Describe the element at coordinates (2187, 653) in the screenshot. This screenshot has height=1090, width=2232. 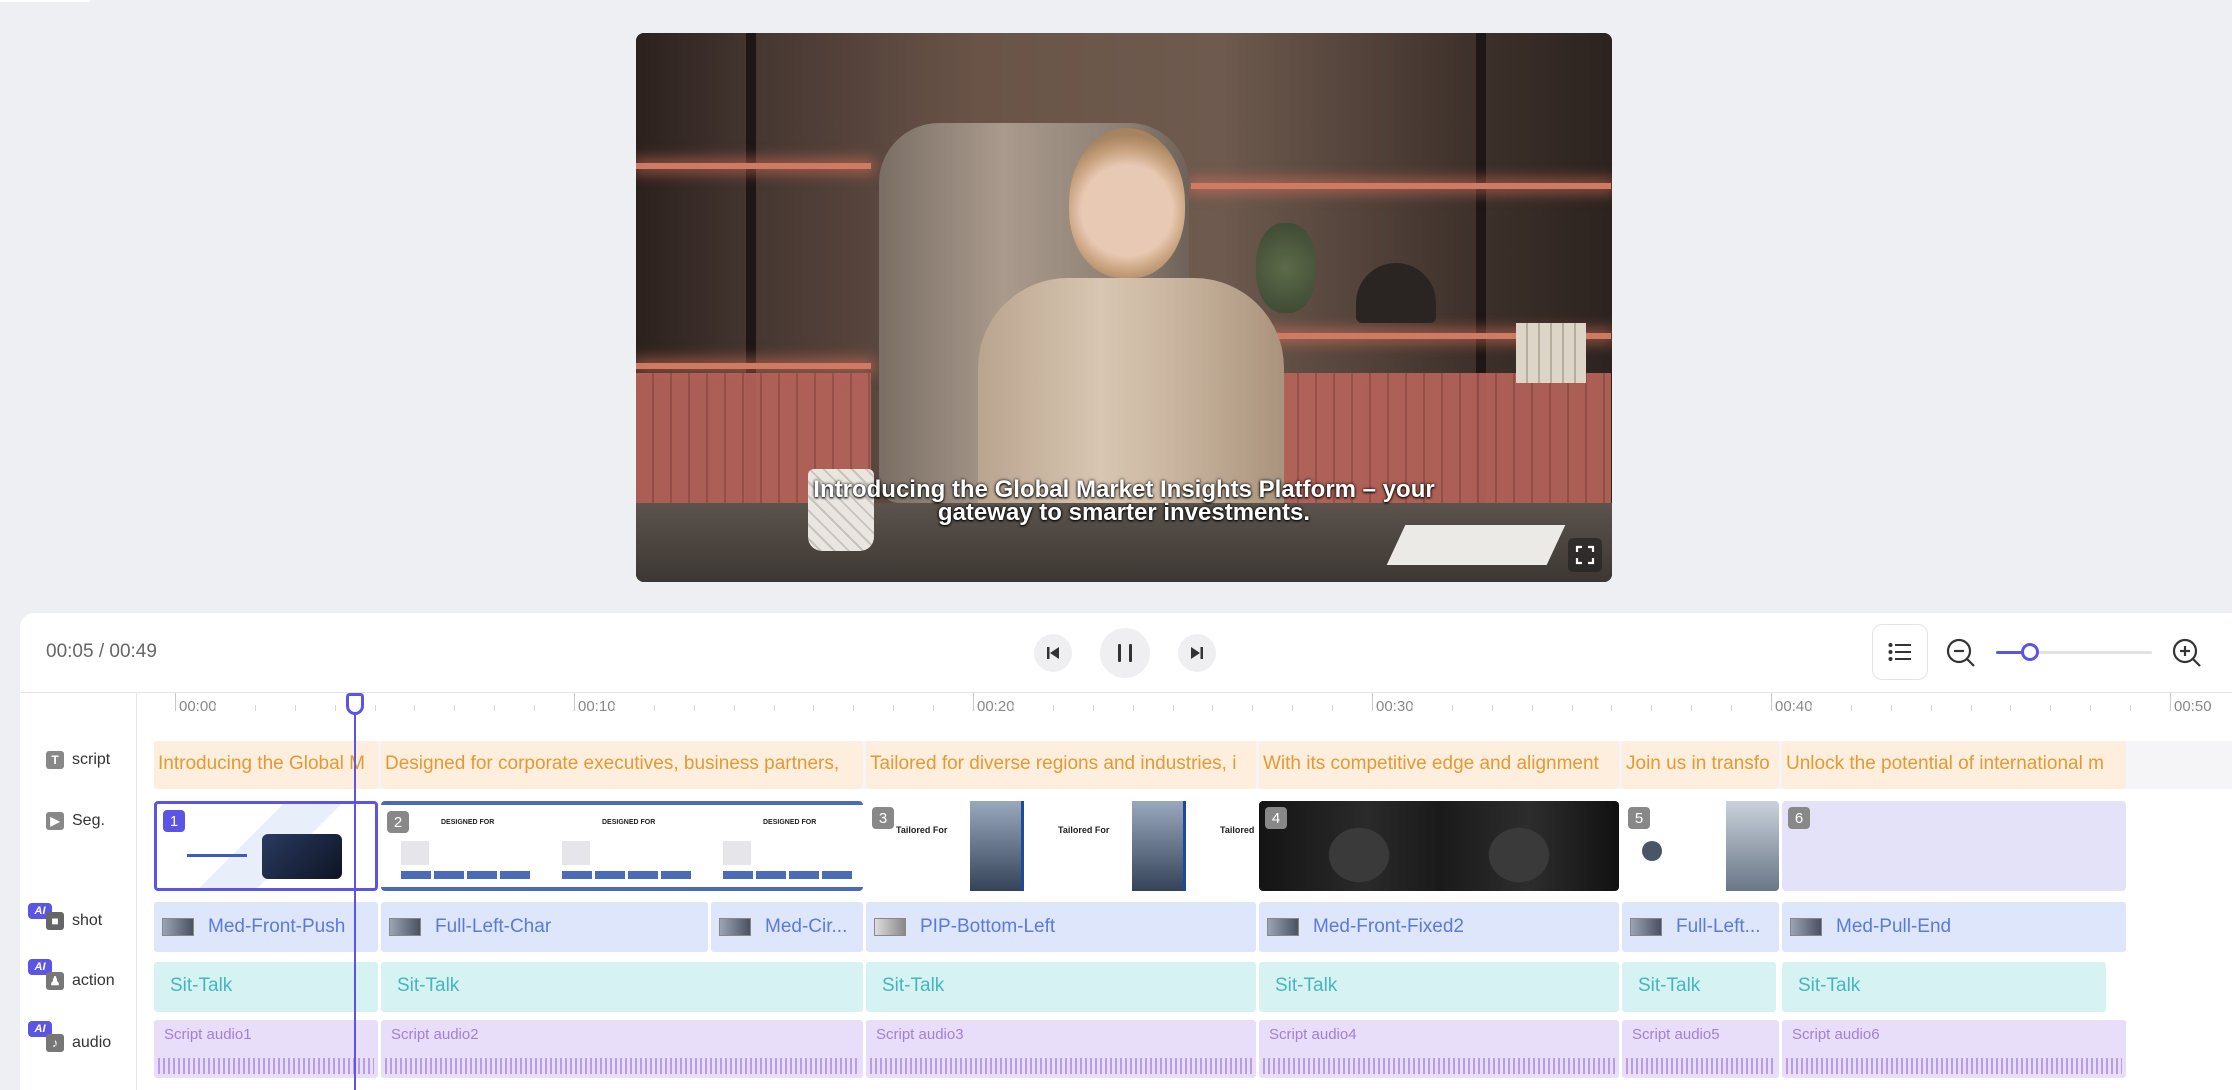
I see `zoom-in-icon` at that location.